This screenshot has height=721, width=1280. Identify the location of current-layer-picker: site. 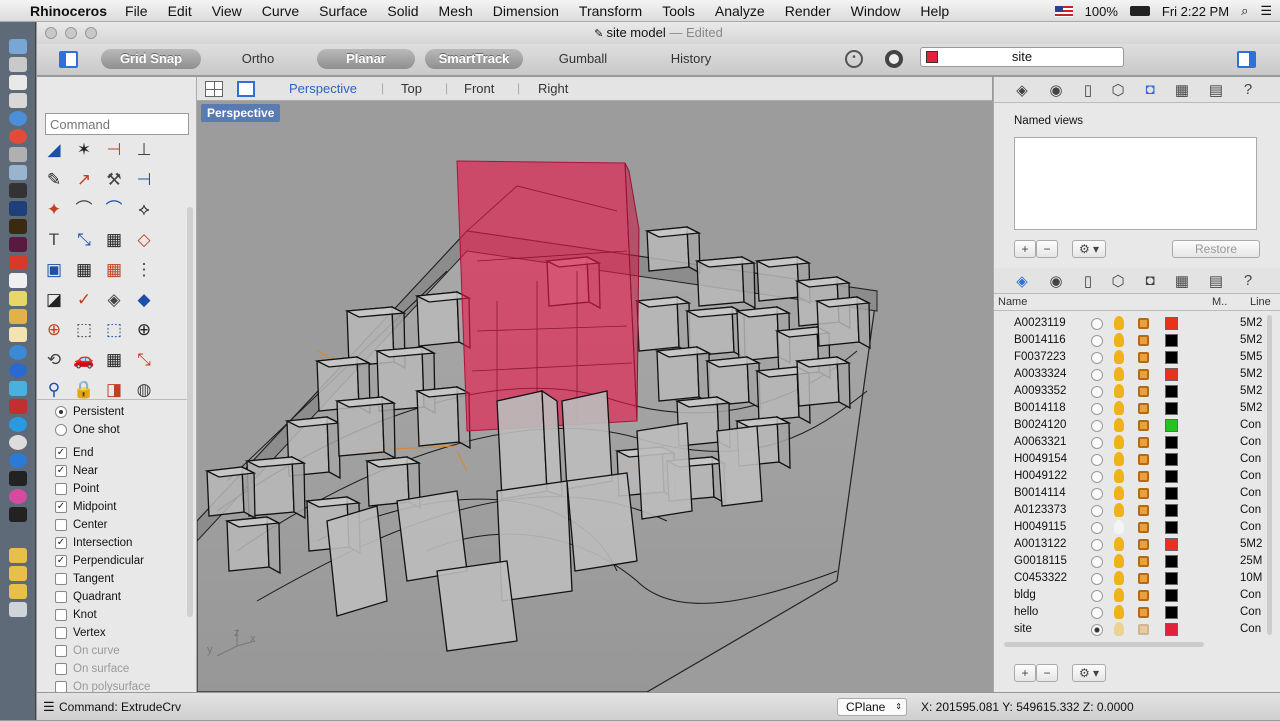
(1022, 57).